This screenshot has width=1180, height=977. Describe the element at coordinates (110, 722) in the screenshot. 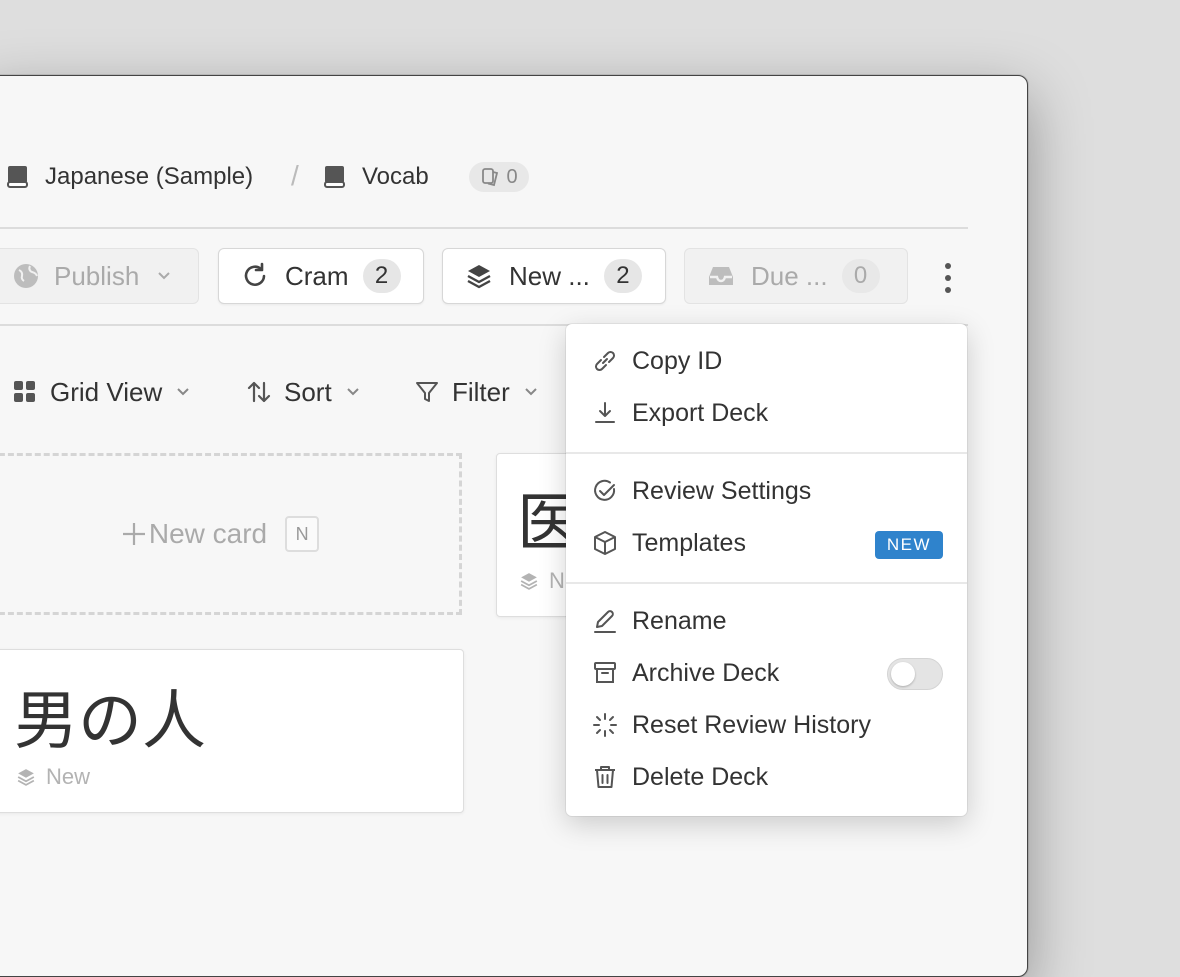

I see `card-term: 男の人` at that location.